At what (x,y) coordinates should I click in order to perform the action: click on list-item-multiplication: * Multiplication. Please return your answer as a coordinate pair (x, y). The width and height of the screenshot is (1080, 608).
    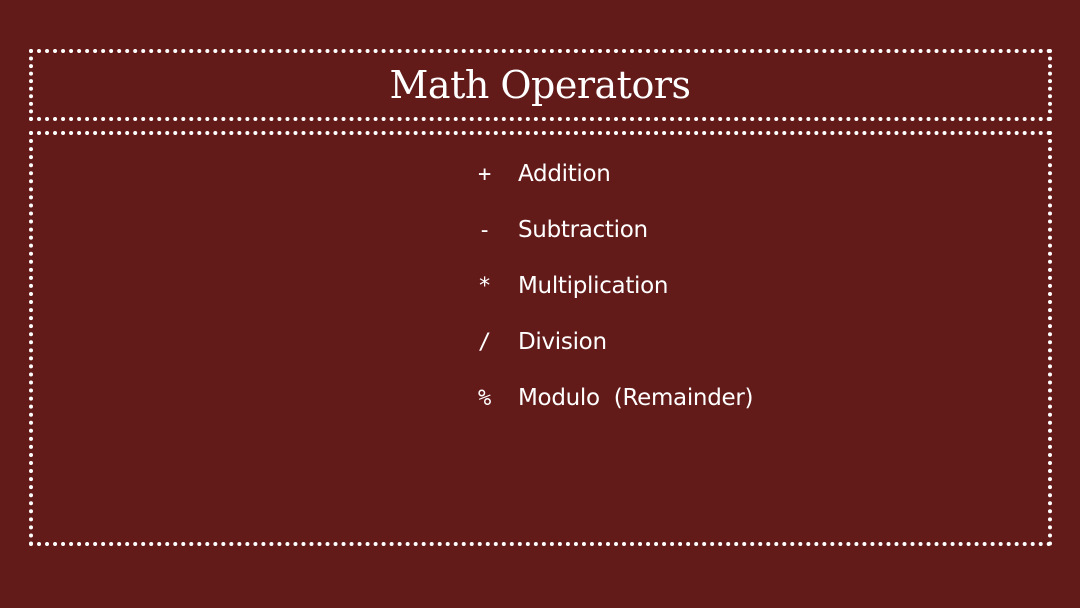
    Looking at the image, I should click on (615, 286).